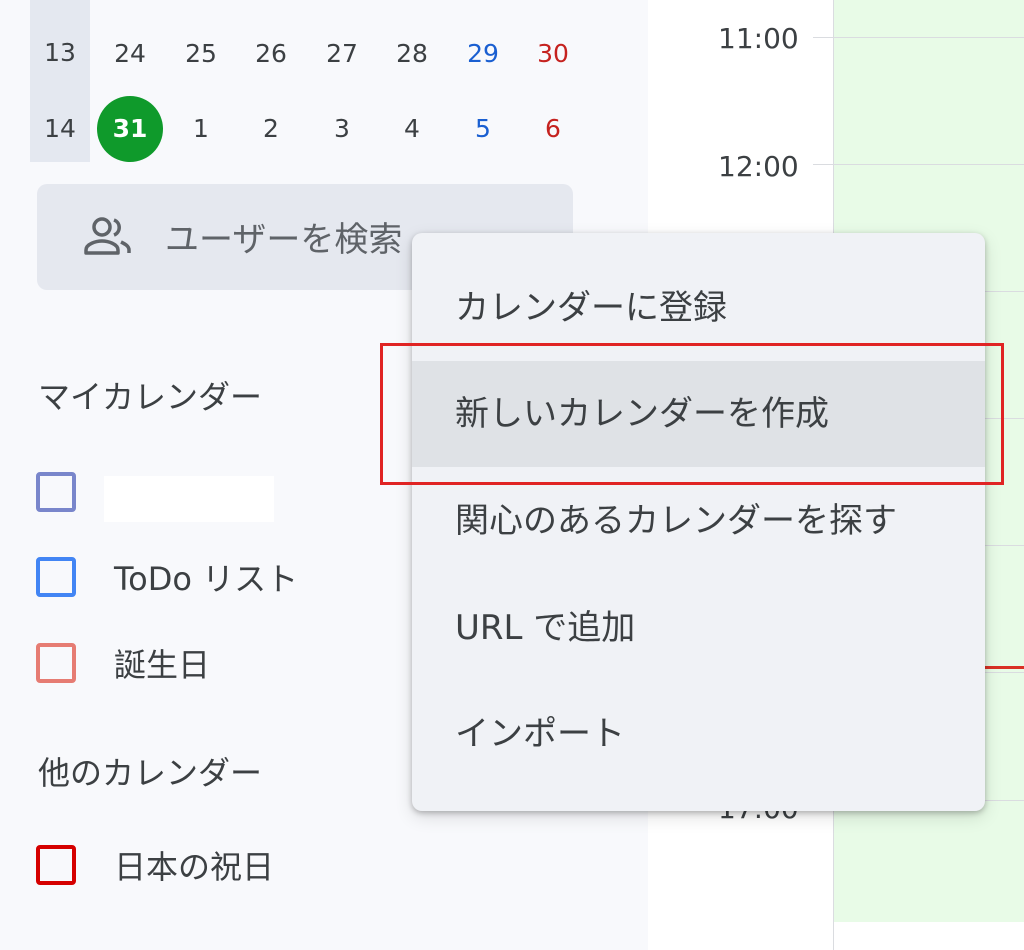  I want to click on menu-item-browse-calendars: 関心のあるカレンダーを探す, so click(698, 521).